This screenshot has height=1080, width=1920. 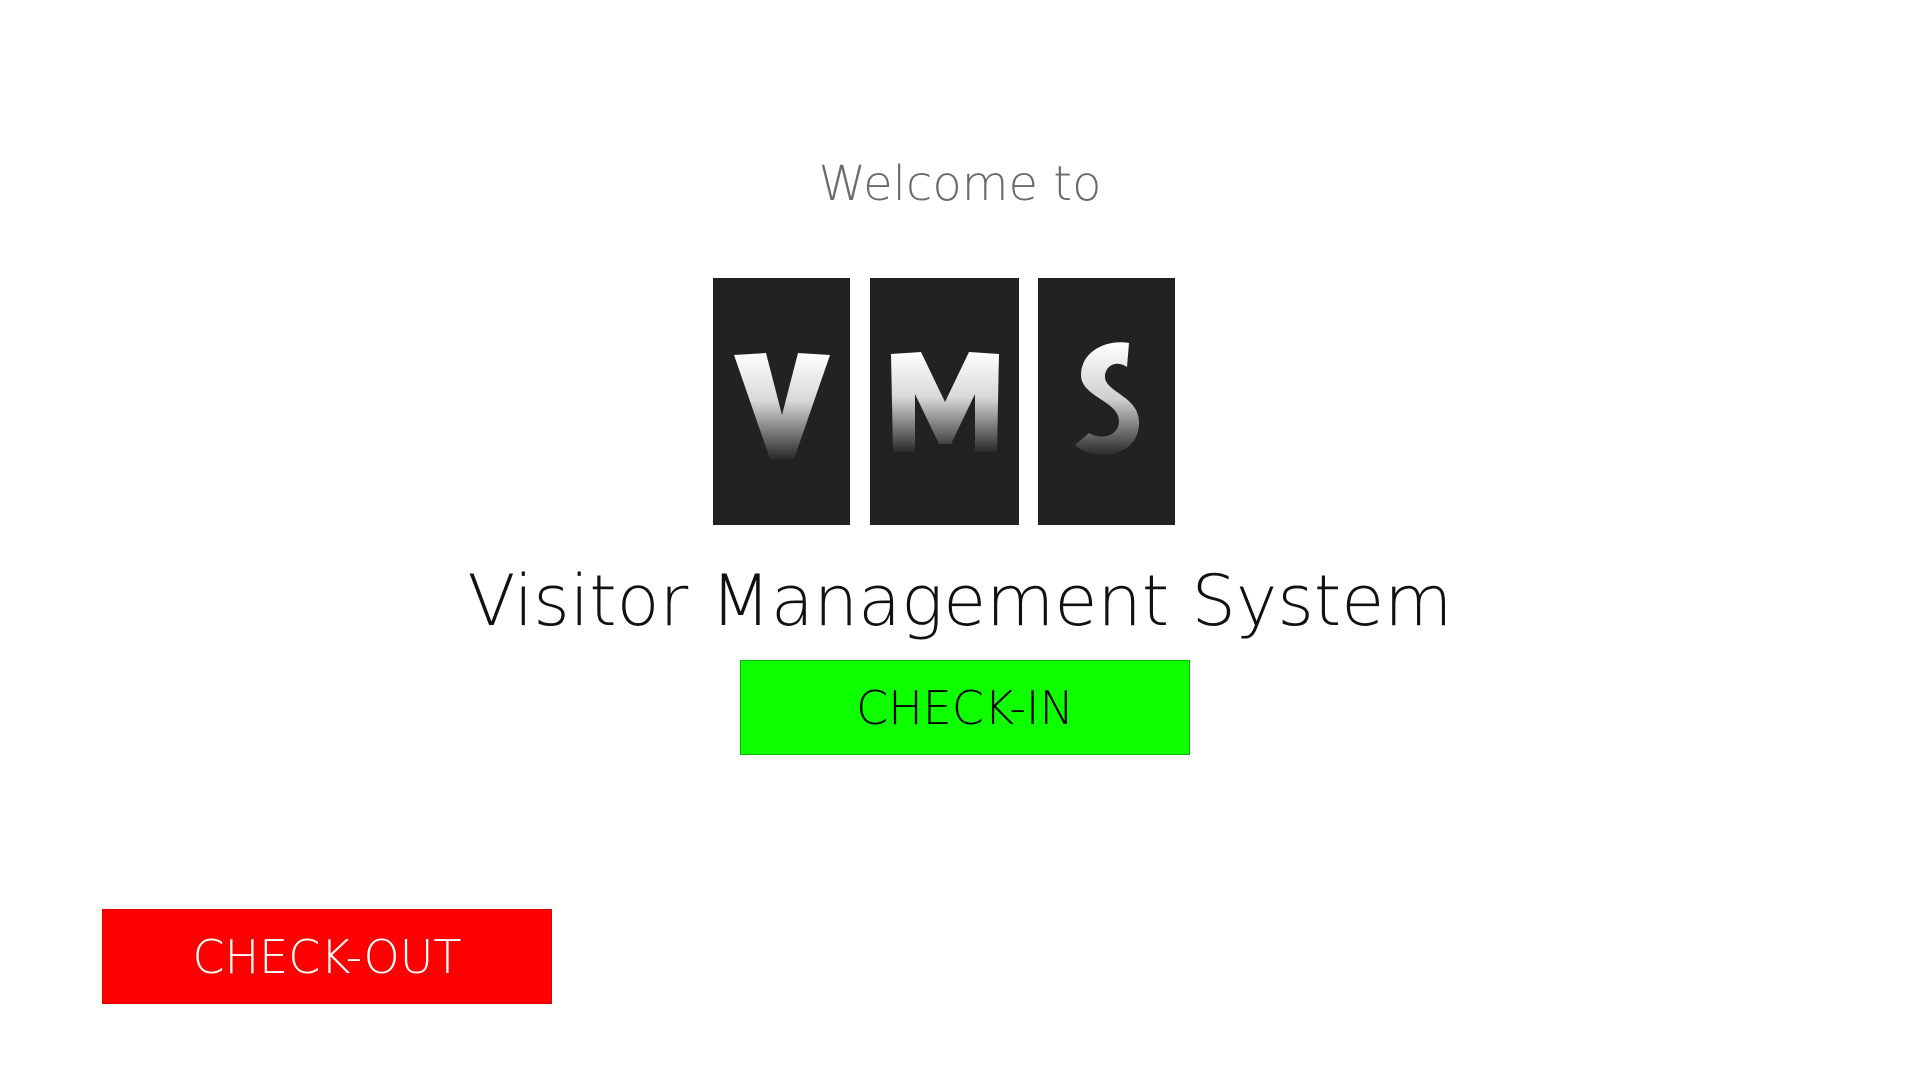 I want to click on logo-letter-m, so click(x=944, y=401).